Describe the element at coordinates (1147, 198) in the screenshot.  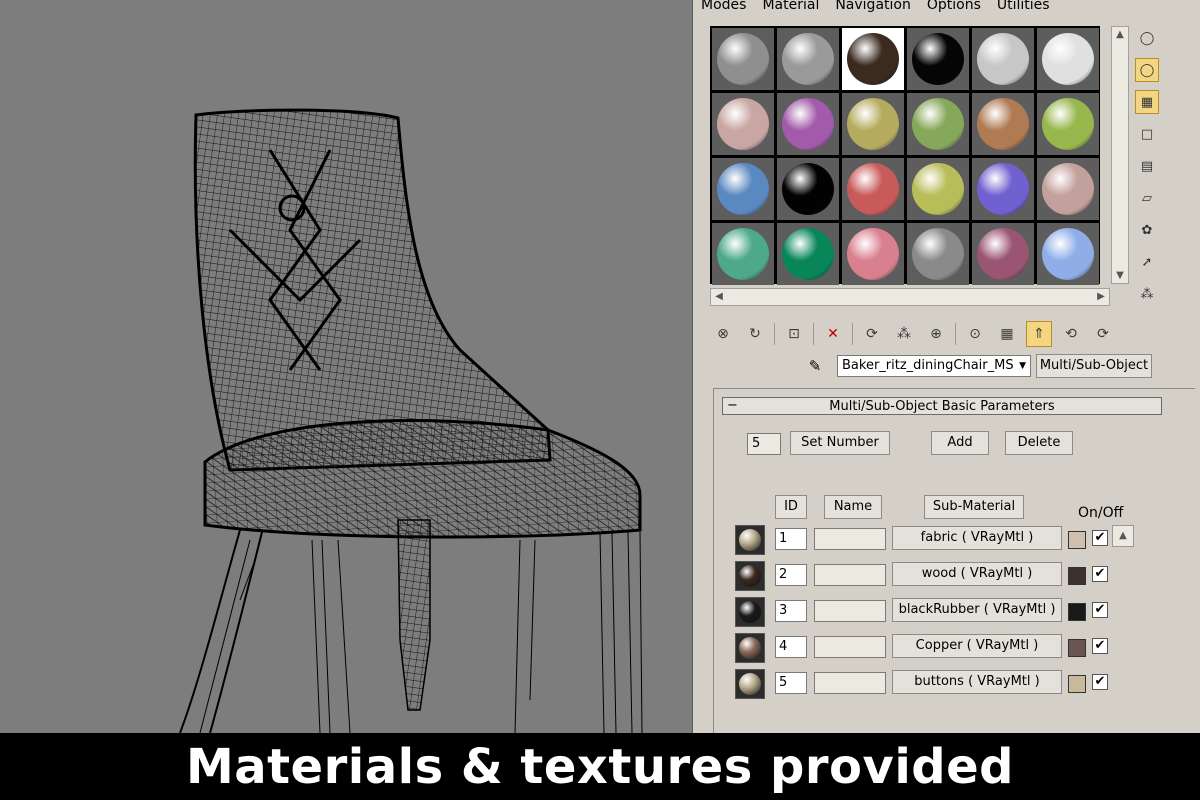
I see `make-preview-icon: ▱` at that location.